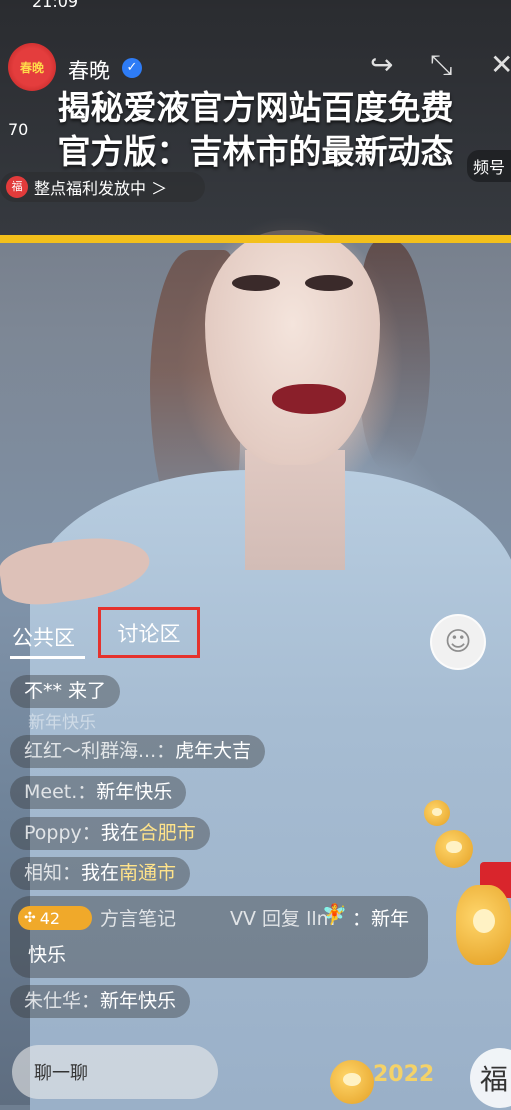 This screenshot has height=1110, width=511. I want to click on chat-message-faded: 新年快乐, so click(62, 723).